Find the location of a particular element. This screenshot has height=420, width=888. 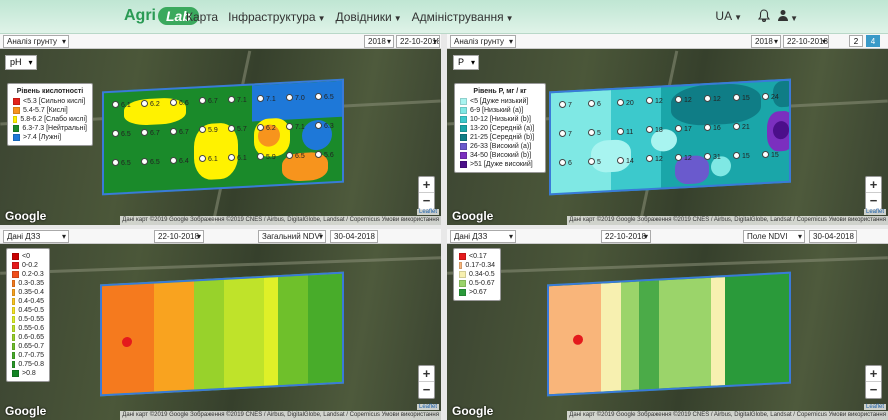

layout-2-button: 2 is located at coordinates (856, 41).